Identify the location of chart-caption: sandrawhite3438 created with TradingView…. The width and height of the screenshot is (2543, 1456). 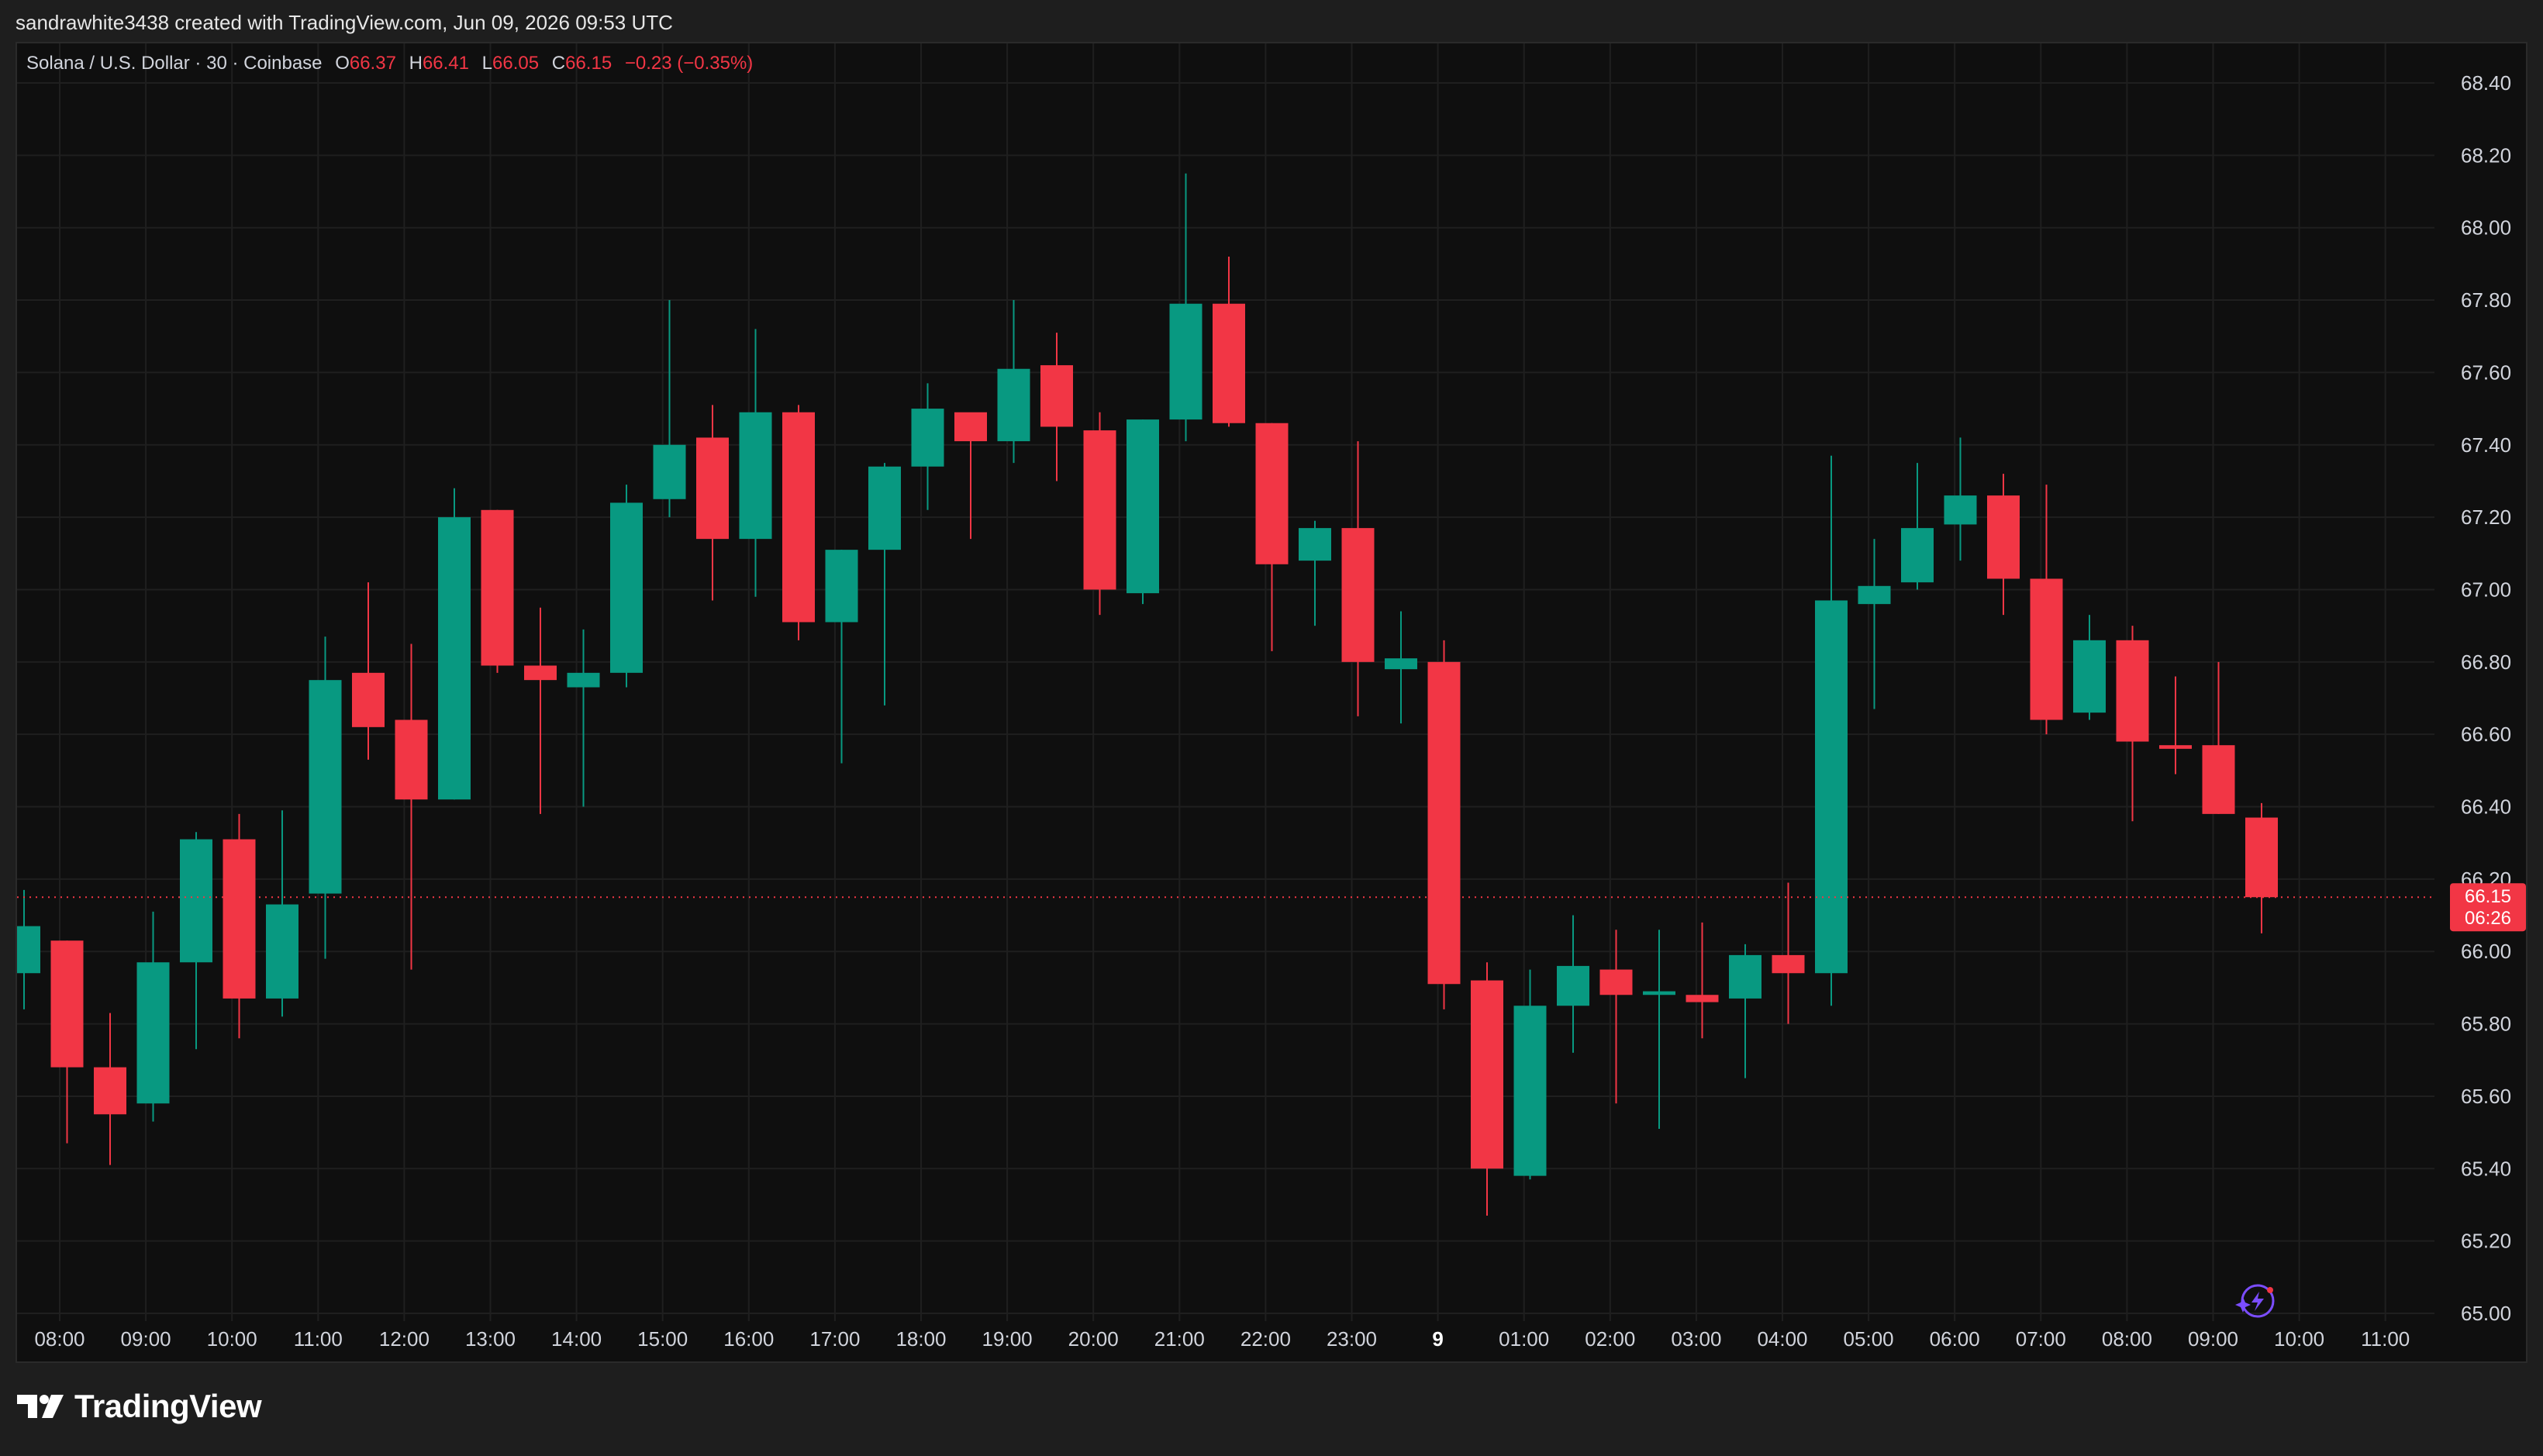
(344, 23).